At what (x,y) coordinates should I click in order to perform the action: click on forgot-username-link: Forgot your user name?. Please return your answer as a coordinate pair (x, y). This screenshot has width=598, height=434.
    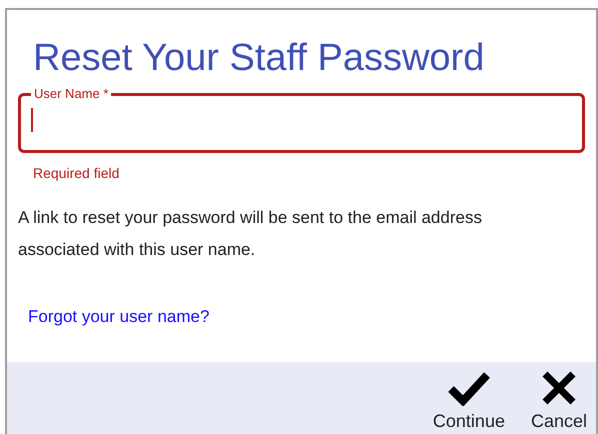
    Looking at the image, I should click on (119, 317).